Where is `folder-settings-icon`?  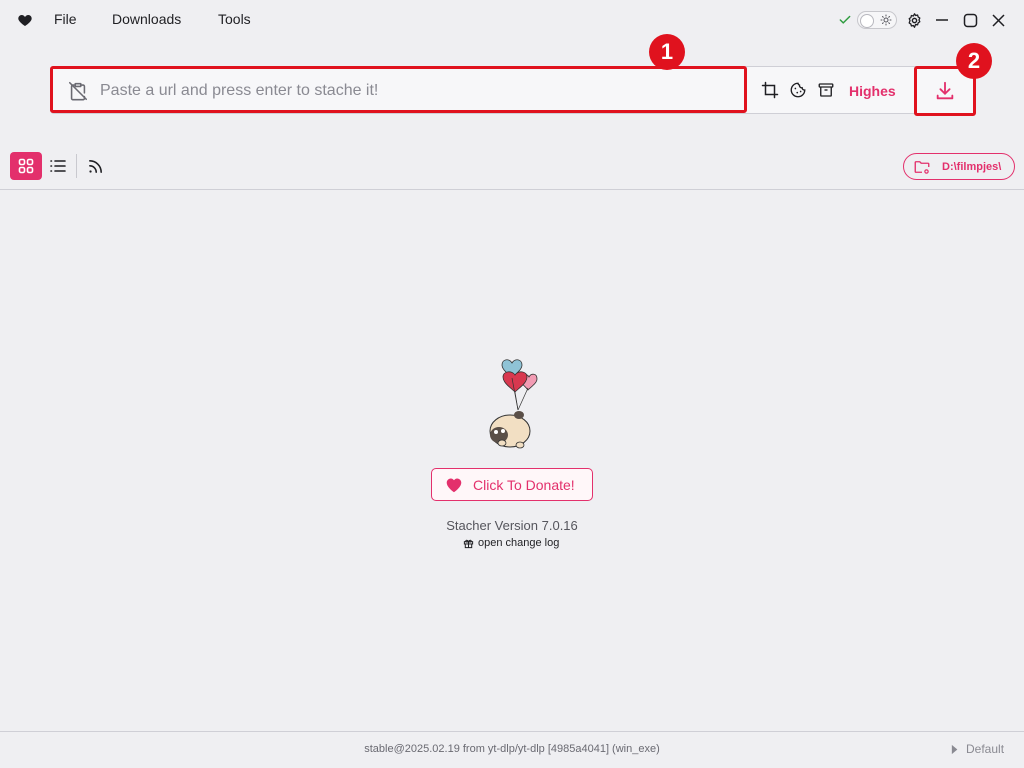 folder-settings-icon is located at coordinates (922, 167).